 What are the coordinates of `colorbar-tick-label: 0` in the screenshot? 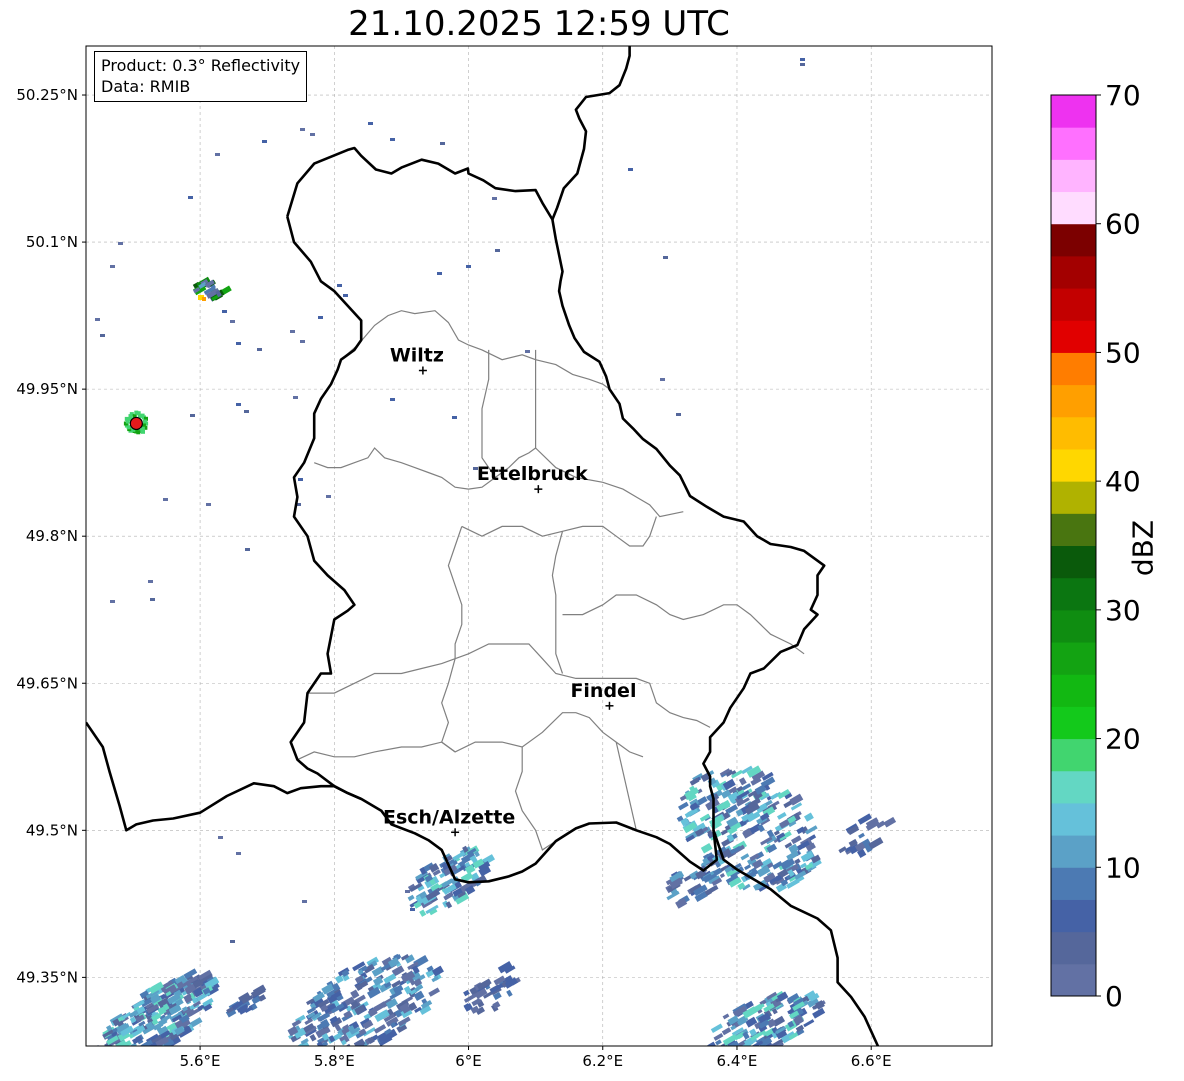 It's located at (1114, 996).